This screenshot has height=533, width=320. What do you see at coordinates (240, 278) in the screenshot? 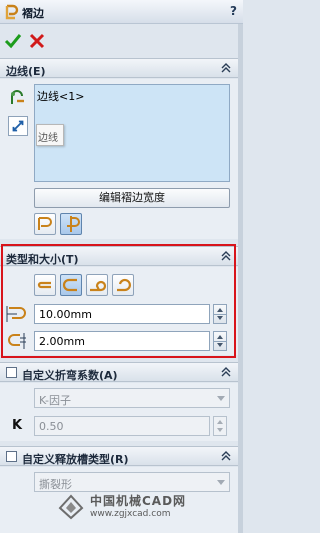
I see `right-edge-scrollbar` at bounding box center [240, 278].